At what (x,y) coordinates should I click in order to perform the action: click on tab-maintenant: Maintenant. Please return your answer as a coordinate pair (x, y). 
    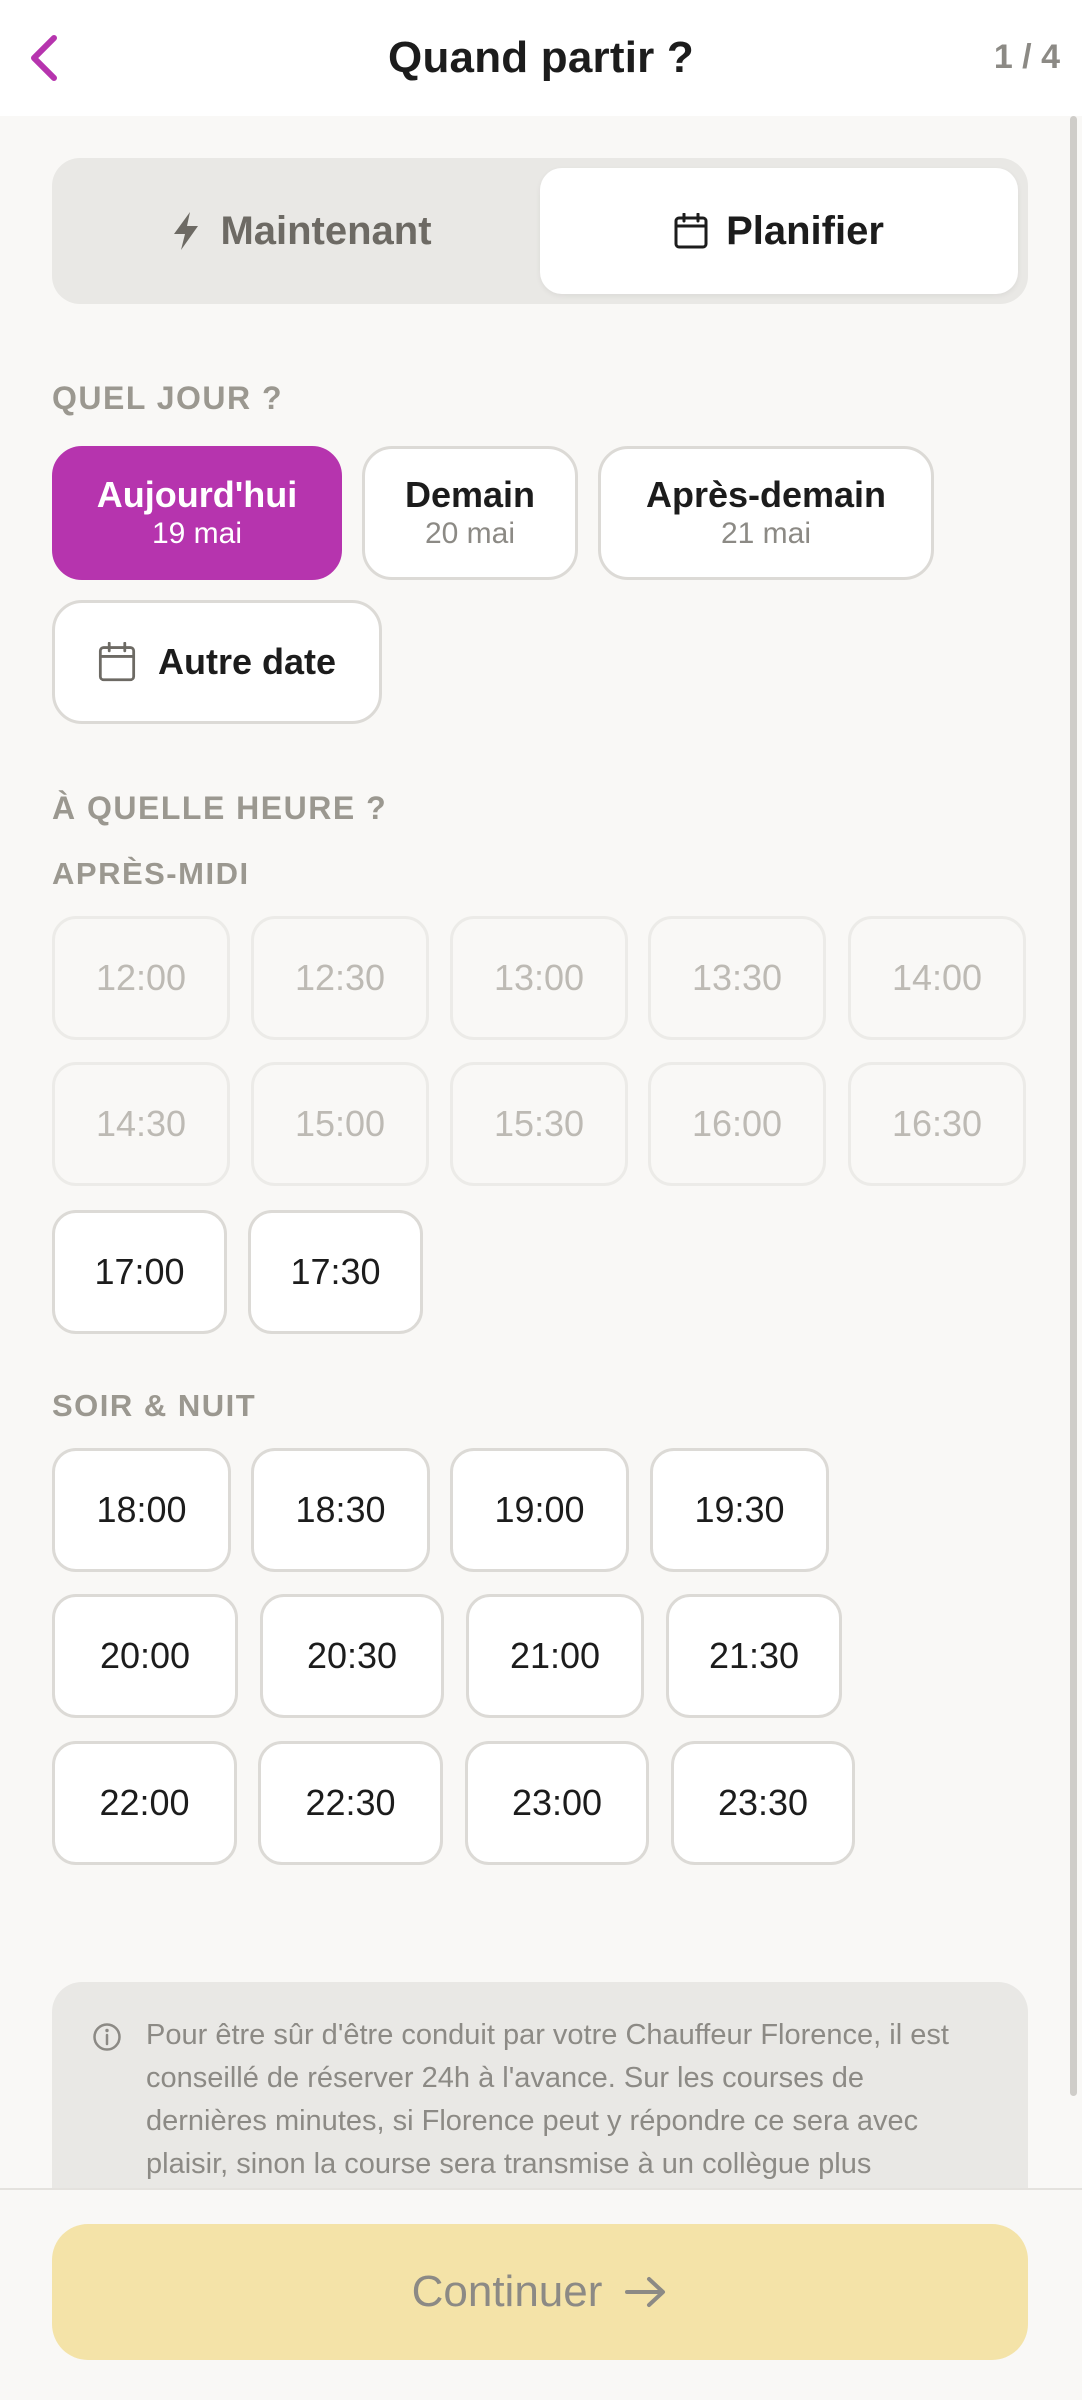
    Looking at the image, I should click on (301, 231).